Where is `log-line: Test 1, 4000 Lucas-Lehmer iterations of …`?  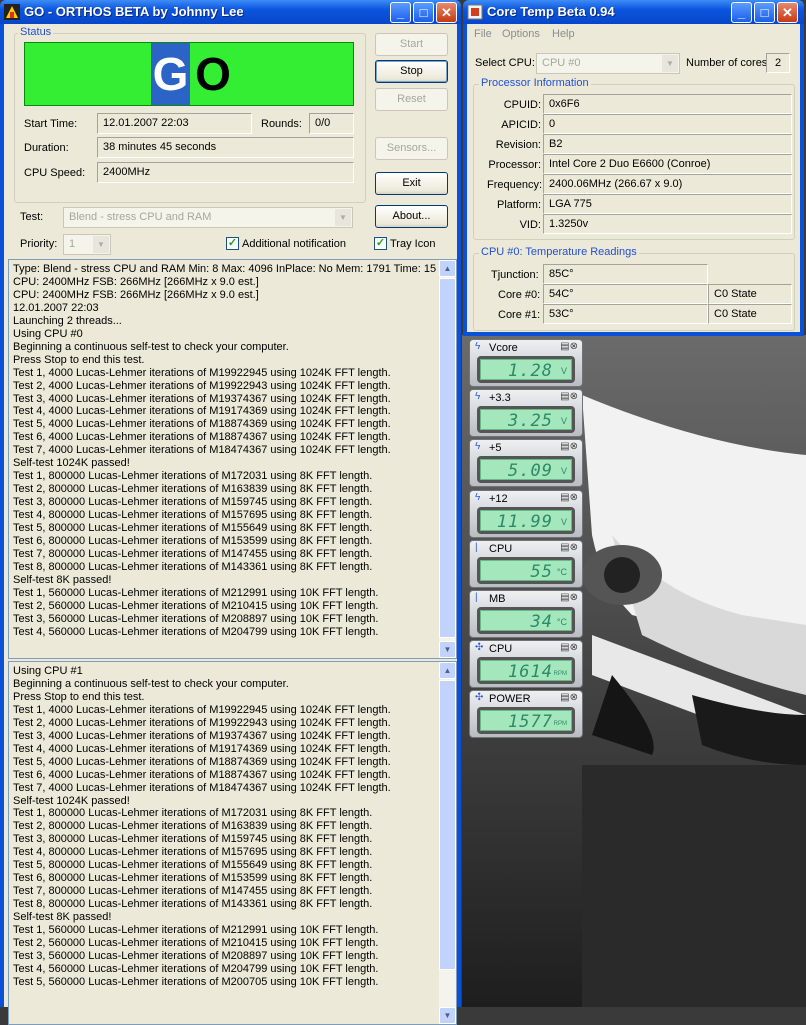 log-line: Test 1, 4000 Lucas-Lehmer iterations of … is located at coordinates (202, 709).